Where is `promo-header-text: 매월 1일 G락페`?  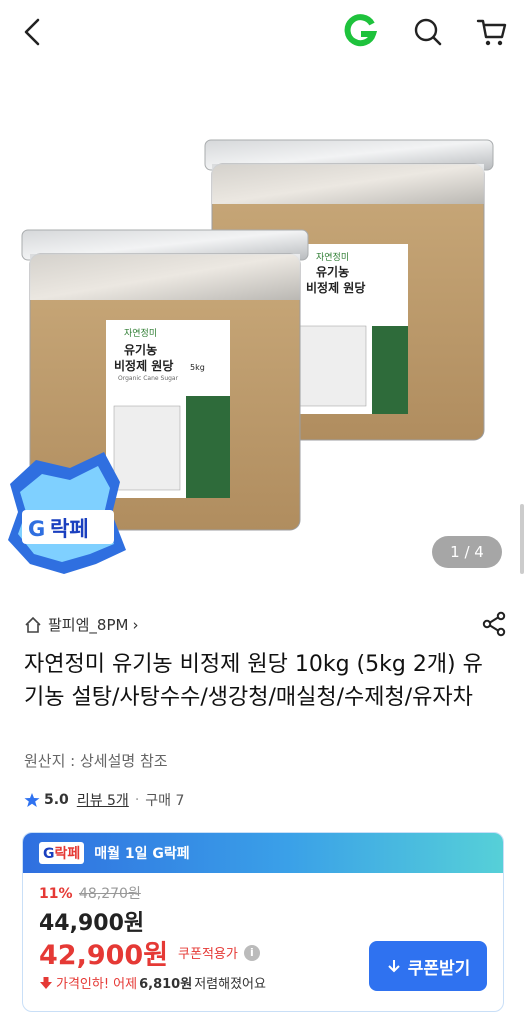 promo-header-text: 매월 1일 G락페 is located at coordinates (142, 854).